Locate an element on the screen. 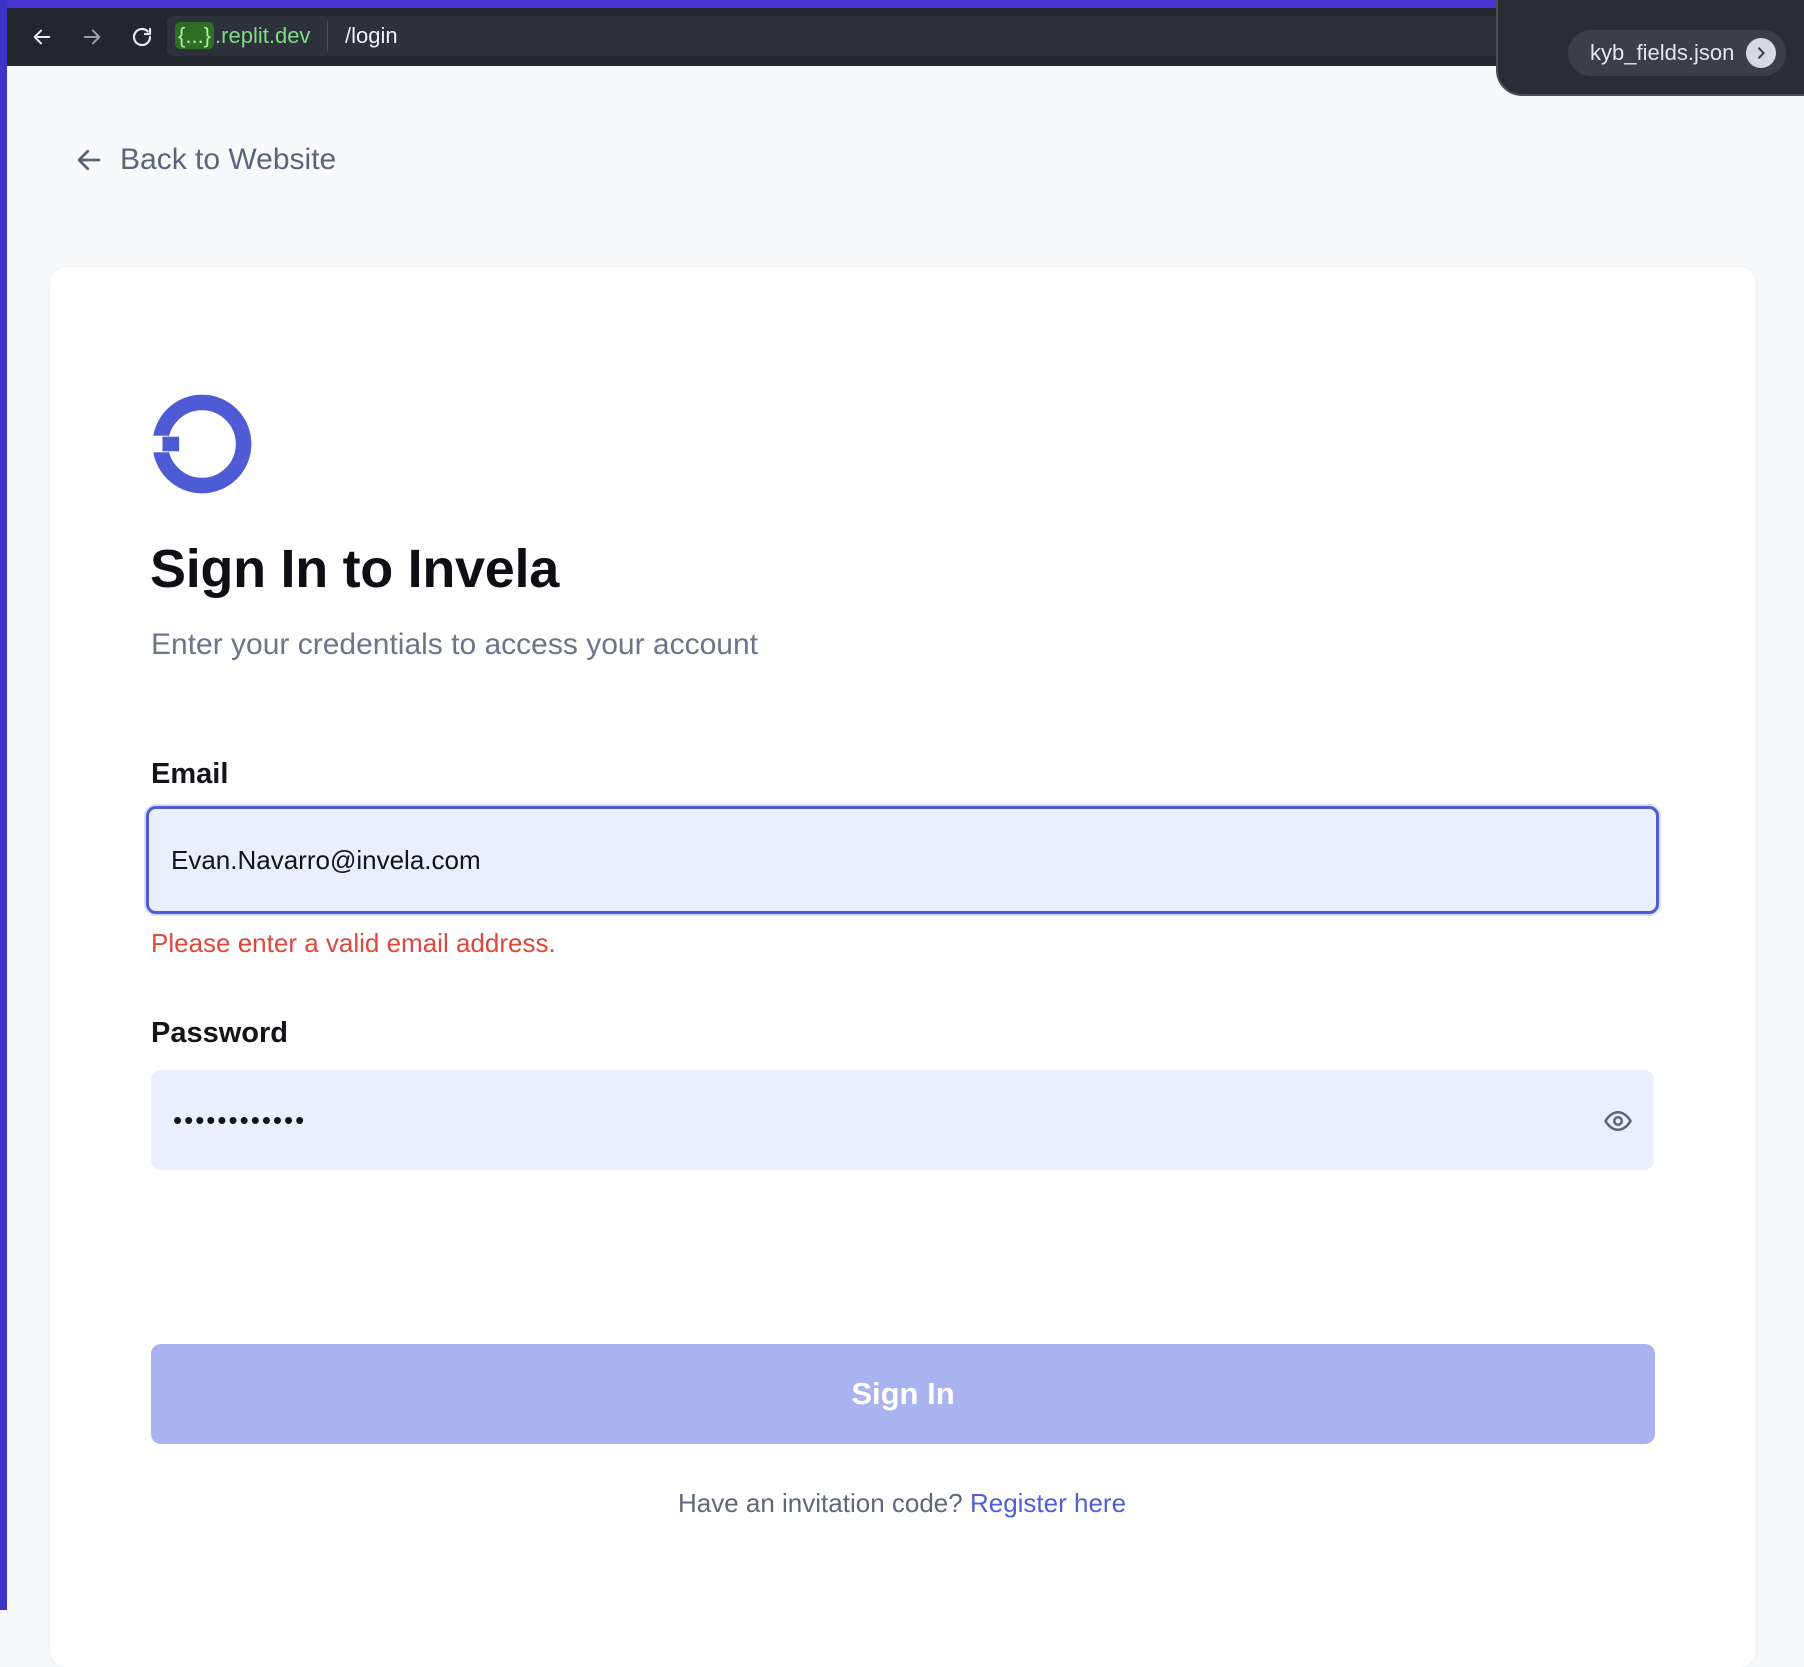  invela-logo-icon is located at coordinates (202, 444).